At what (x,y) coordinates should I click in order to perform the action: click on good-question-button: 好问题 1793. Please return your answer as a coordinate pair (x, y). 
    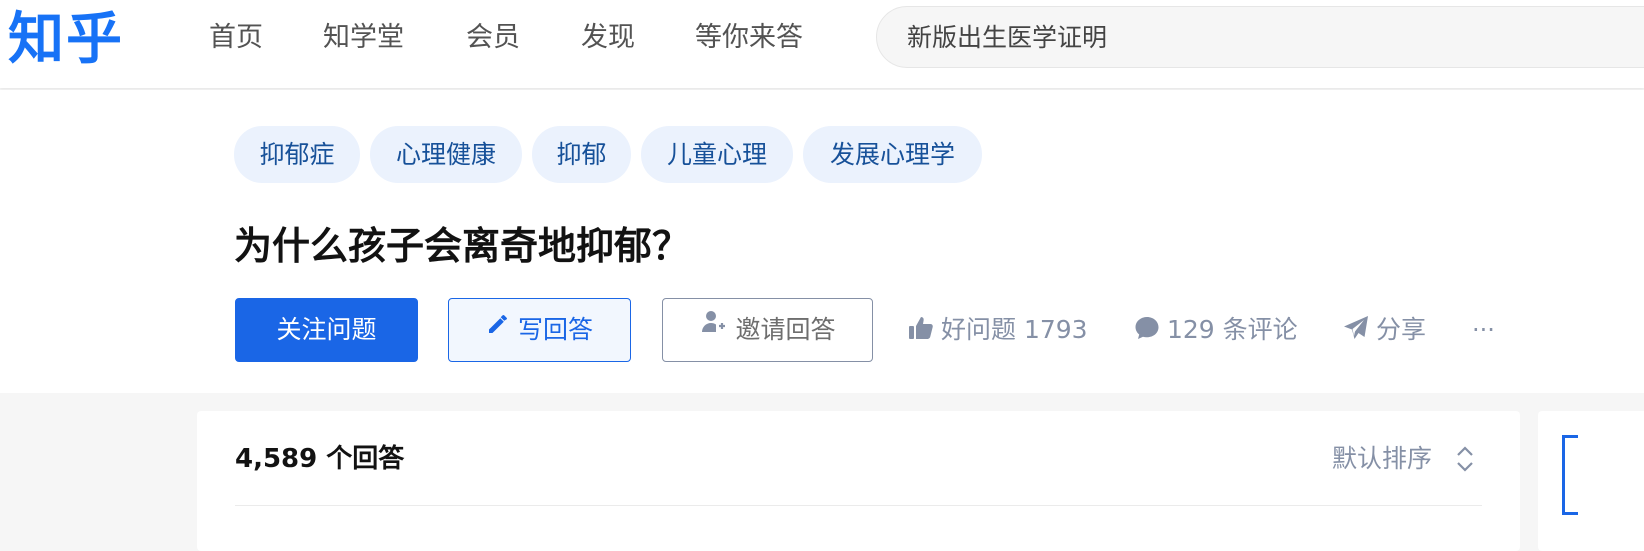
    Looking at the image, I should click on (997, 330).